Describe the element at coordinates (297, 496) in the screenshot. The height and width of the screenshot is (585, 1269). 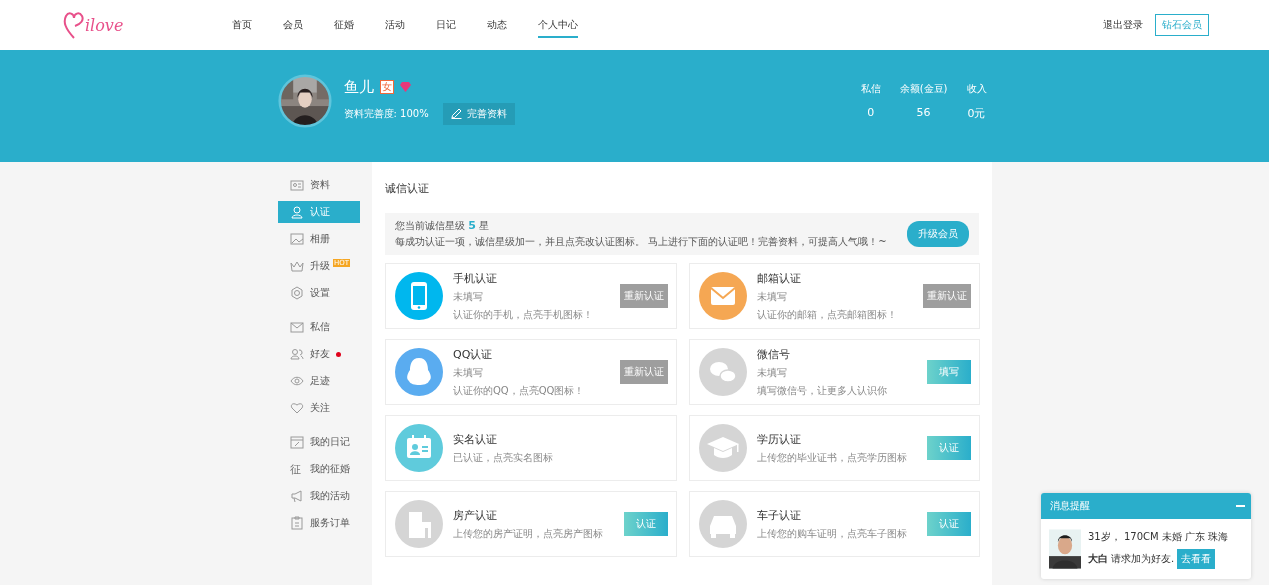
I see `megaphone-icon` at that location.